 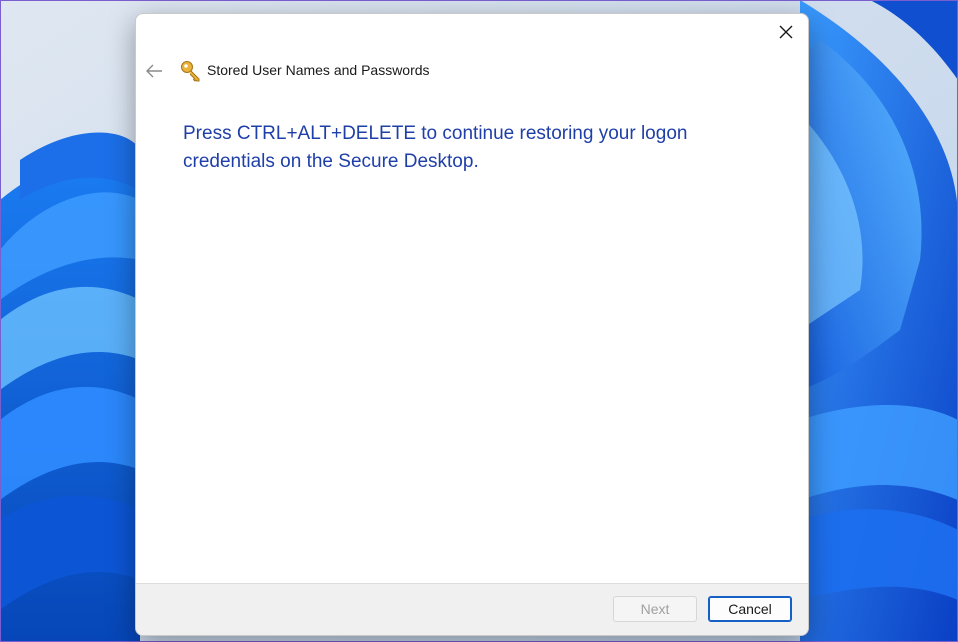 What do you see at coordinates (655, 609) in the screenshot?
I see `next-button: Next` at bounding box center [655, 609].